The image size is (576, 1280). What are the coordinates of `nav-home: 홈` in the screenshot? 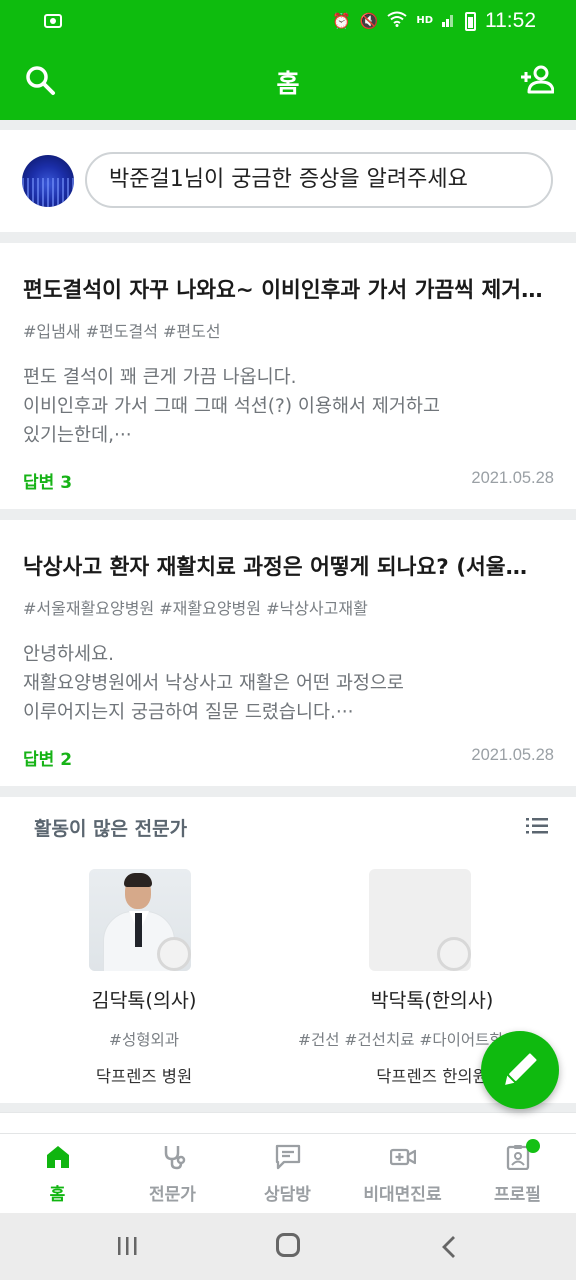 It's located at (57, 1174).